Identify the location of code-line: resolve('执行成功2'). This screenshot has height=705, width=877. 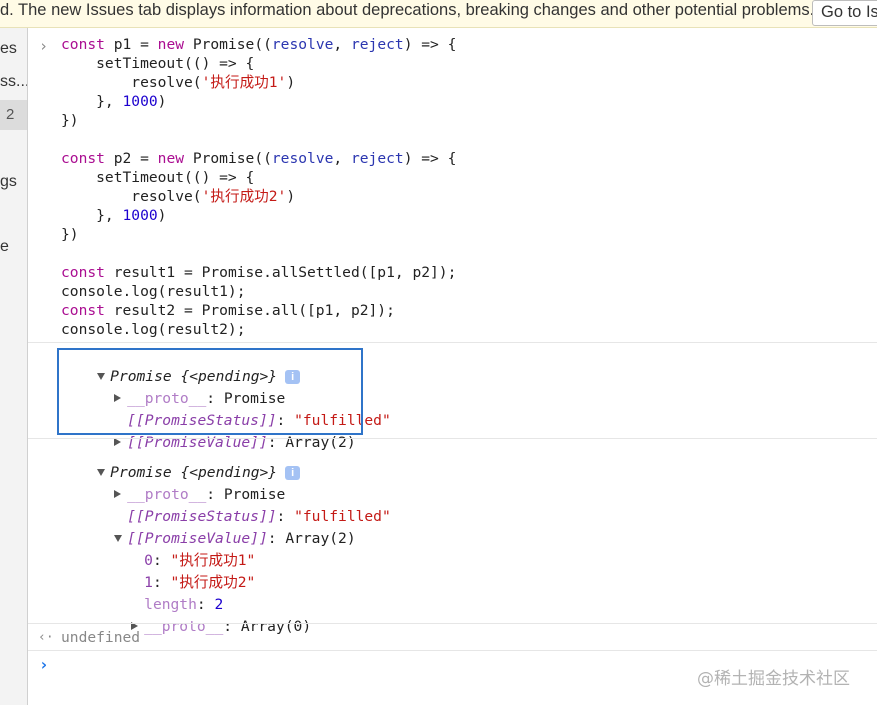
(178, 196).